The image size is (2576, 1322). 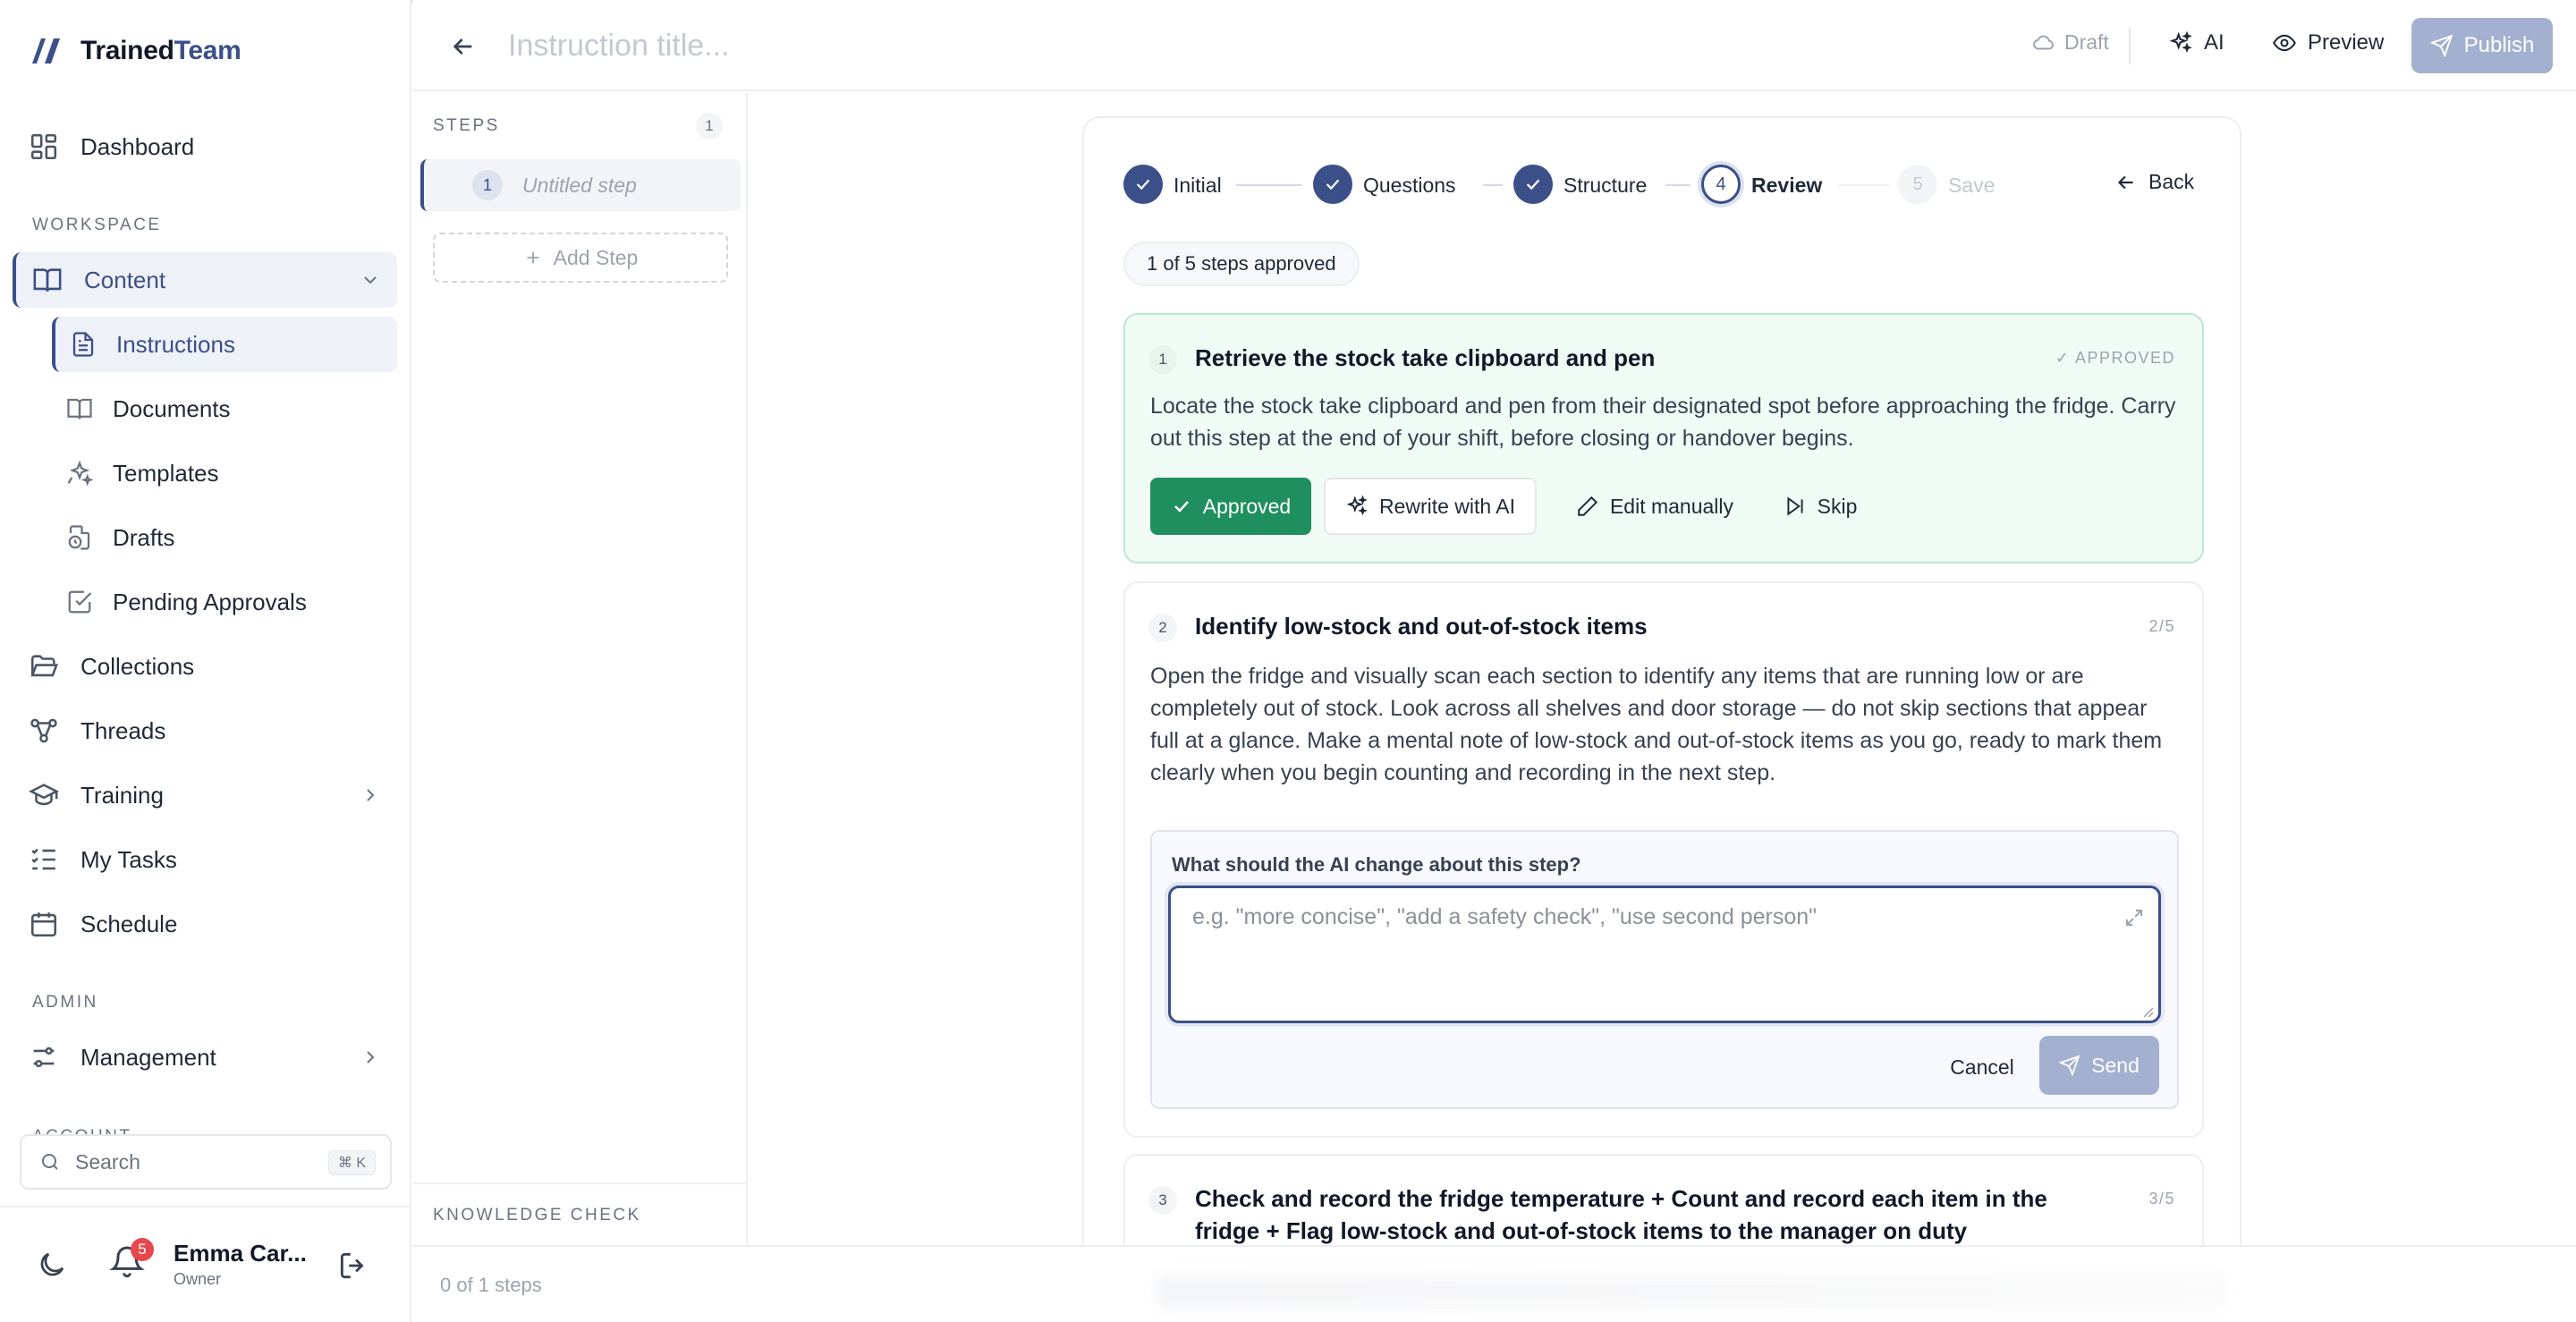 I want to click on chevron-down-icon, so click(x=370, y=280).